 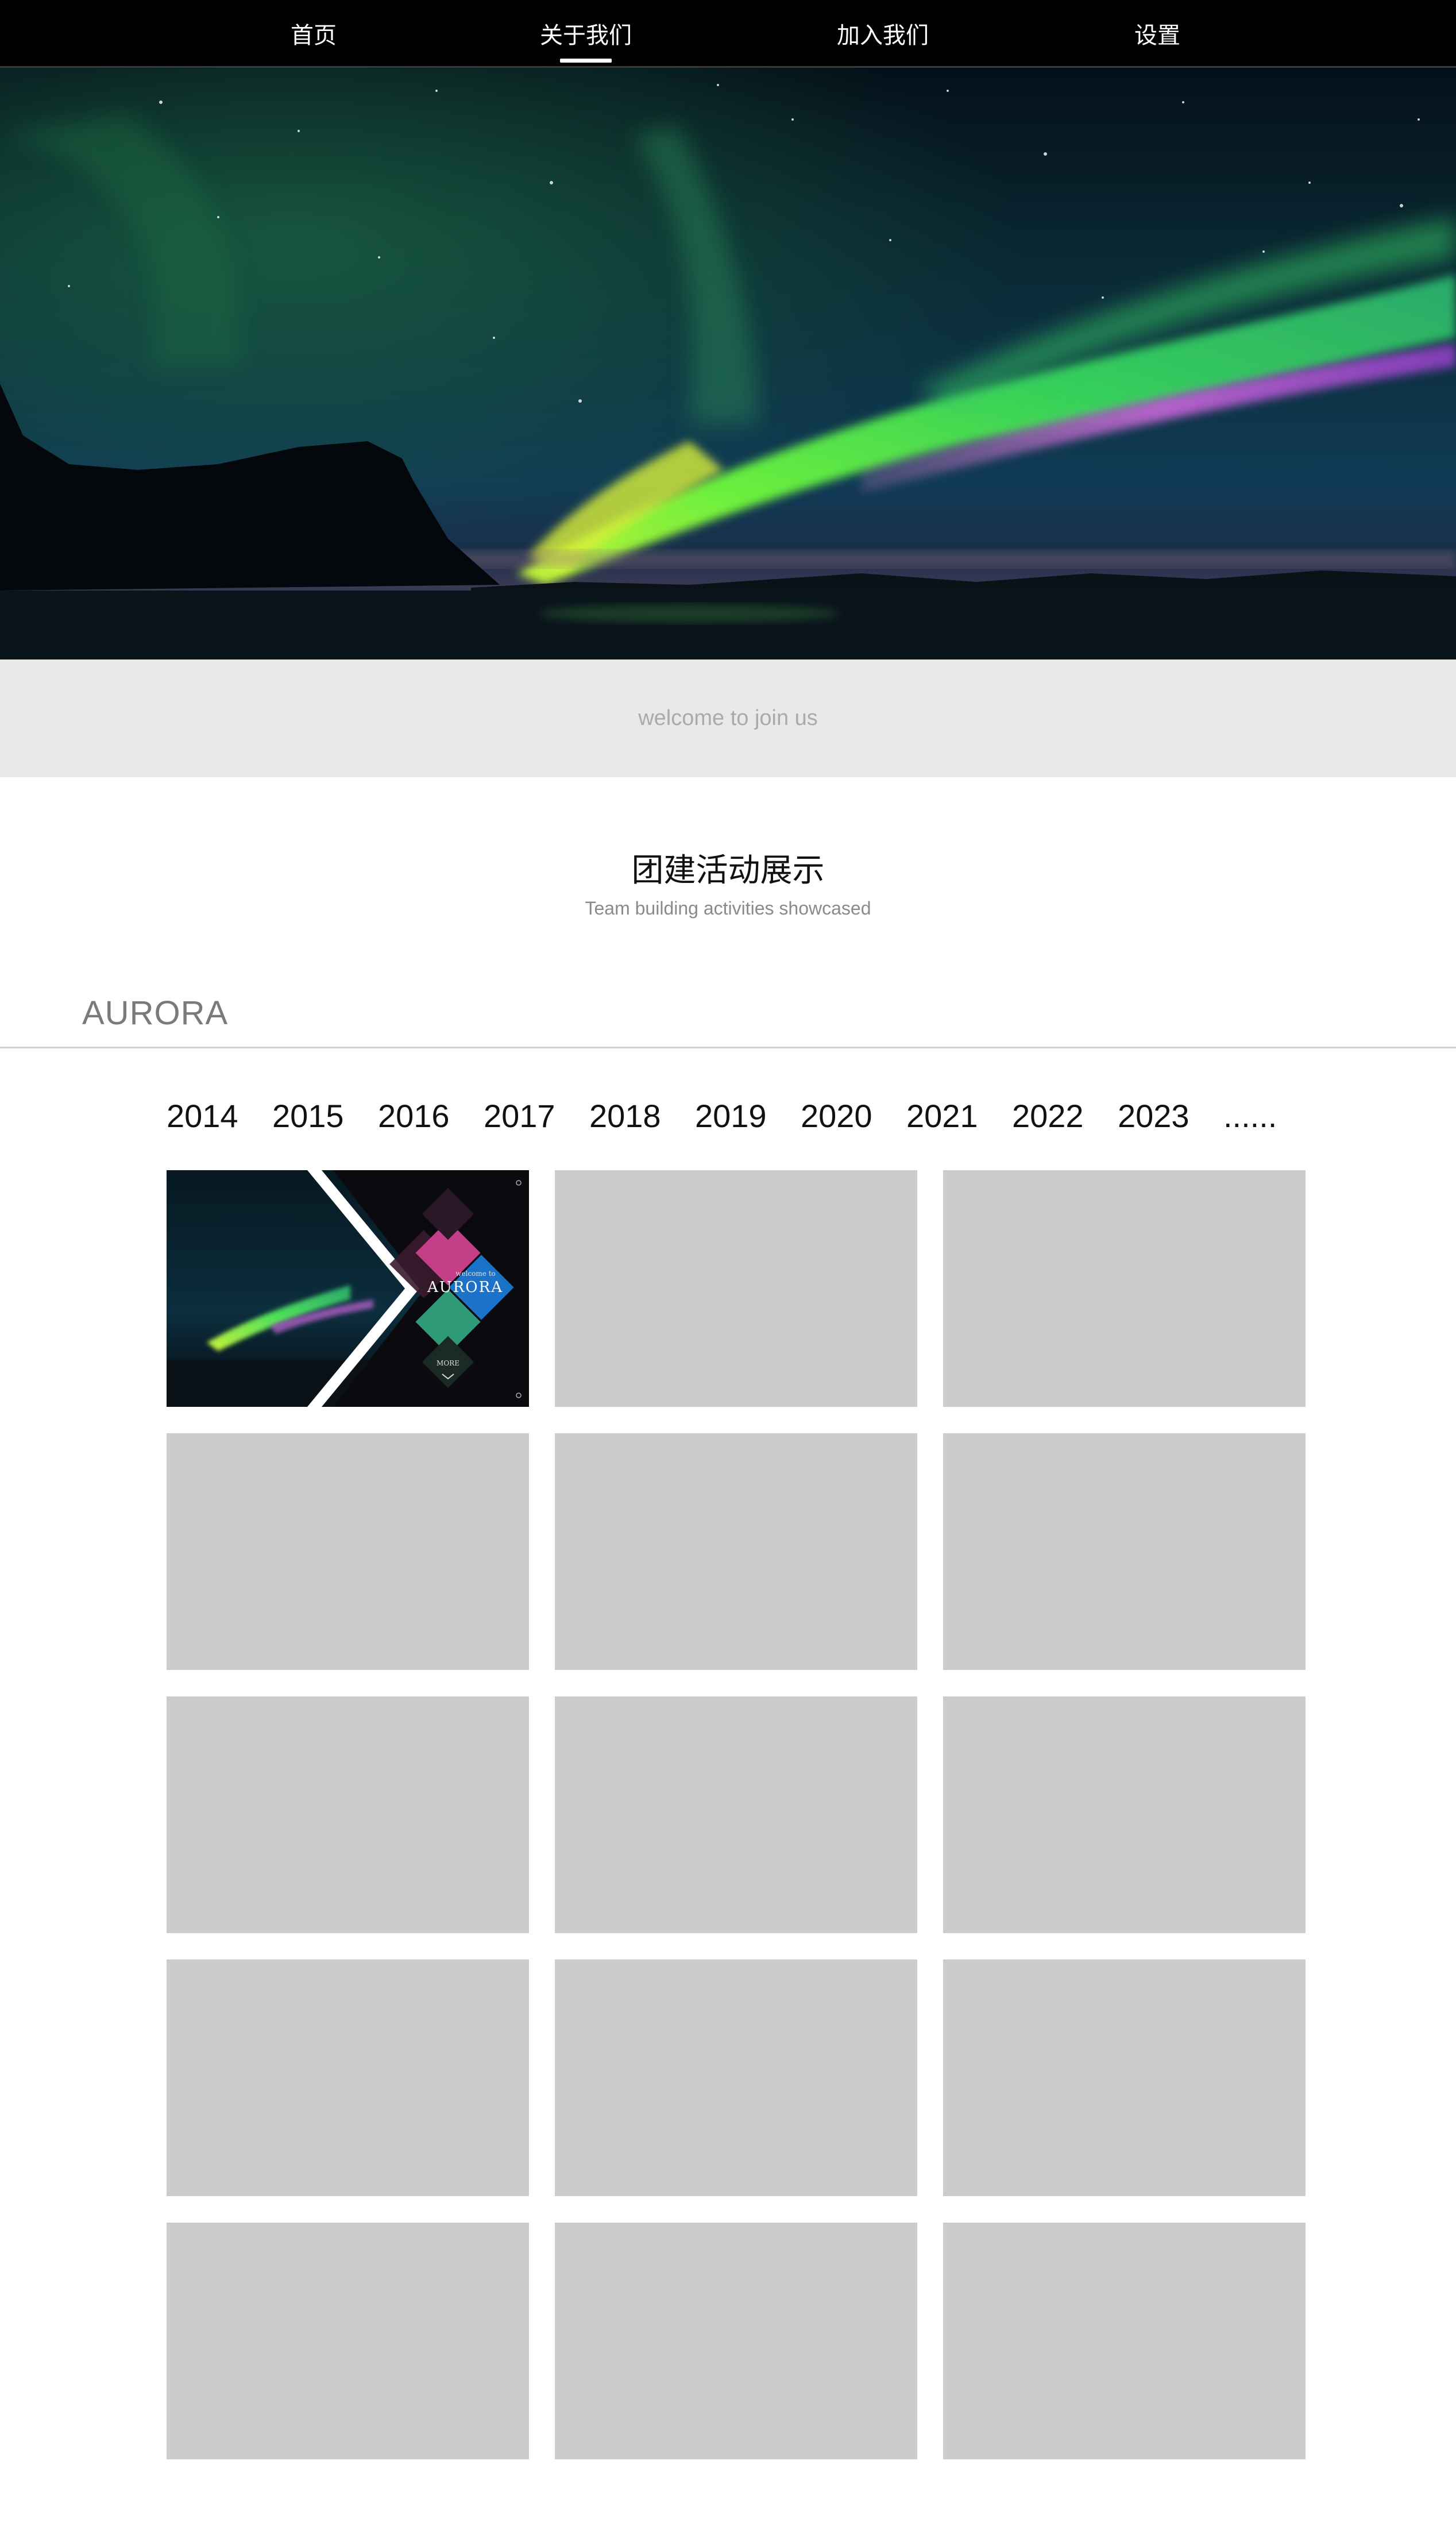 I want to click on thumbnail-brand-text: AURORA, so click(x=465, y=1287).